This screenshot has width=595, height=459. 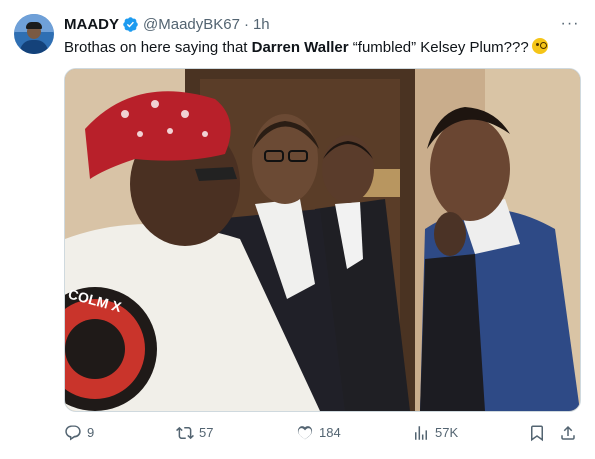 What do you see at coordinates (130, 24) in the screenshot?
I see `verified-badge-icon` at bounding box center [130, 24].